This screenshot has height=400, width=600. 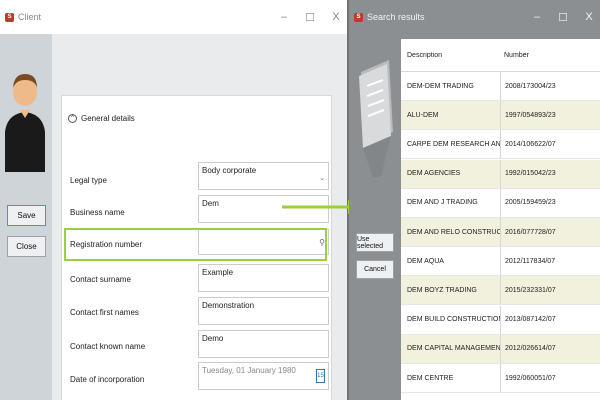 I want to click on save-button: Save, so click(x=26, y=215).